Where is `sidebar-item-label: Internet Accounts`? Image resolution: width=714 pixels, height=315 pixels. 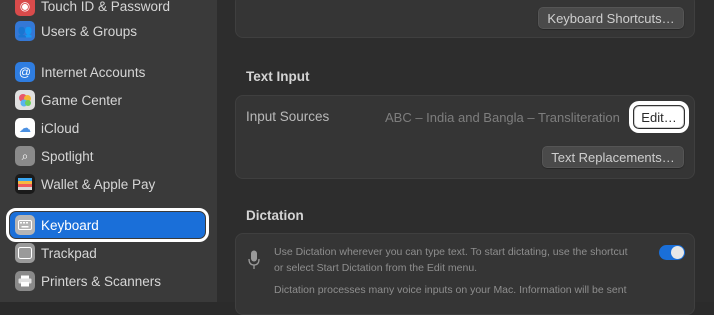
sidebar-item-label: Internet Accounts is located at coordinates (93, 72).